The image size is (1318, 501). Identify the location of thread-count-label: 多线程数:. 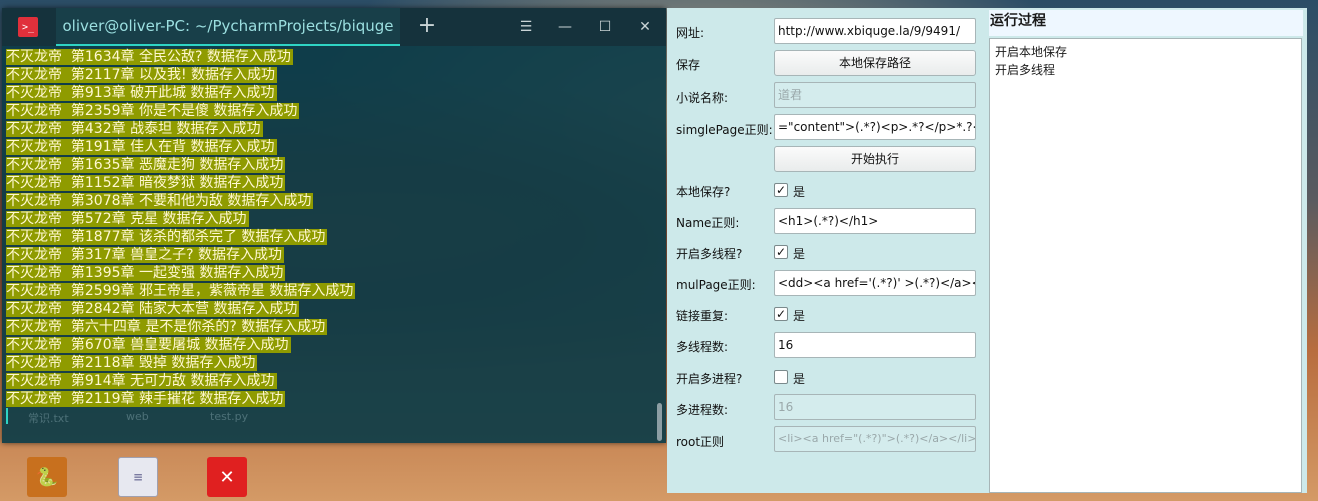
(702, 347).